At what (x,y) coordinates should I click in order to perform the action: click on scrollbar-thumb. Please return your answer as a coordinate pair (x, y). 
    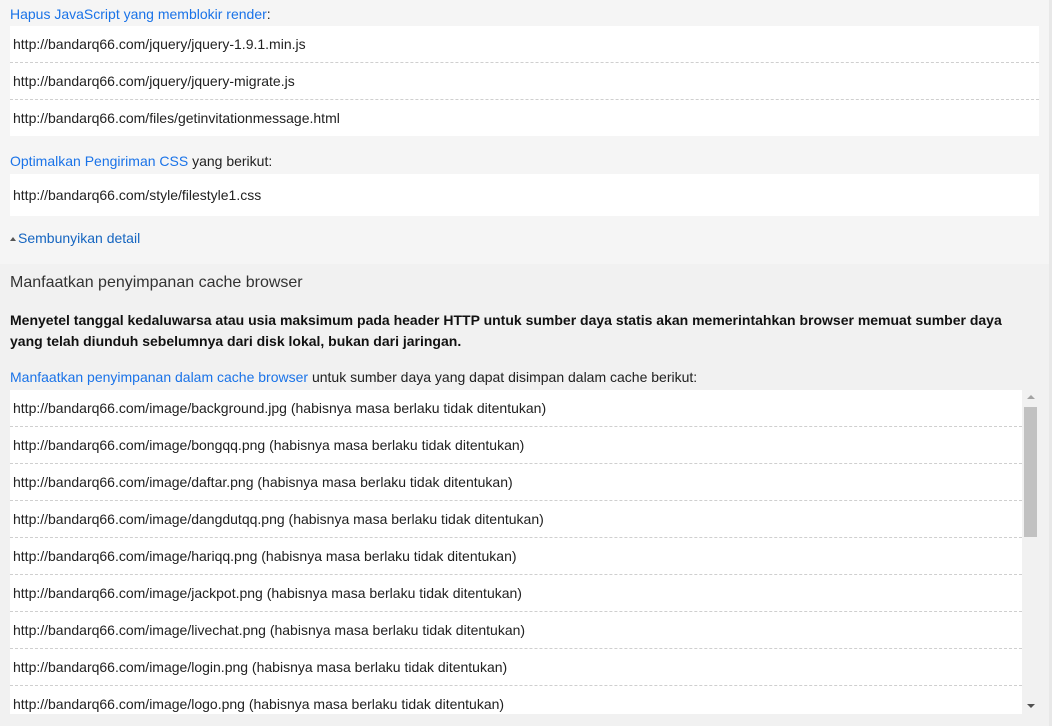
    Looking at the image, I should click on (1030, 472).